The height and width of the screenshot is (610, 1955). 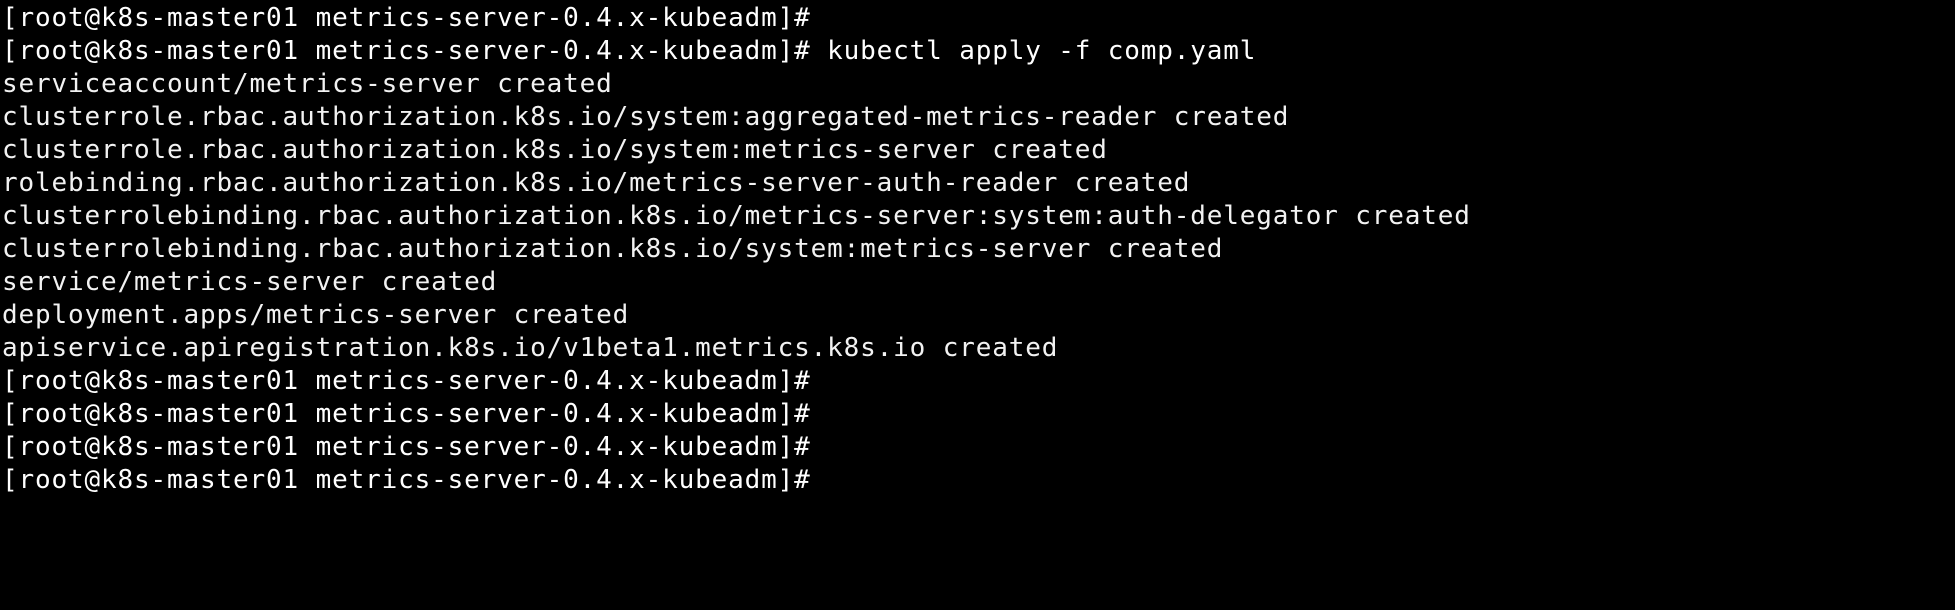 I want to click on terminal-output-line: service/metrics-server created, so click(x=250, y=282).